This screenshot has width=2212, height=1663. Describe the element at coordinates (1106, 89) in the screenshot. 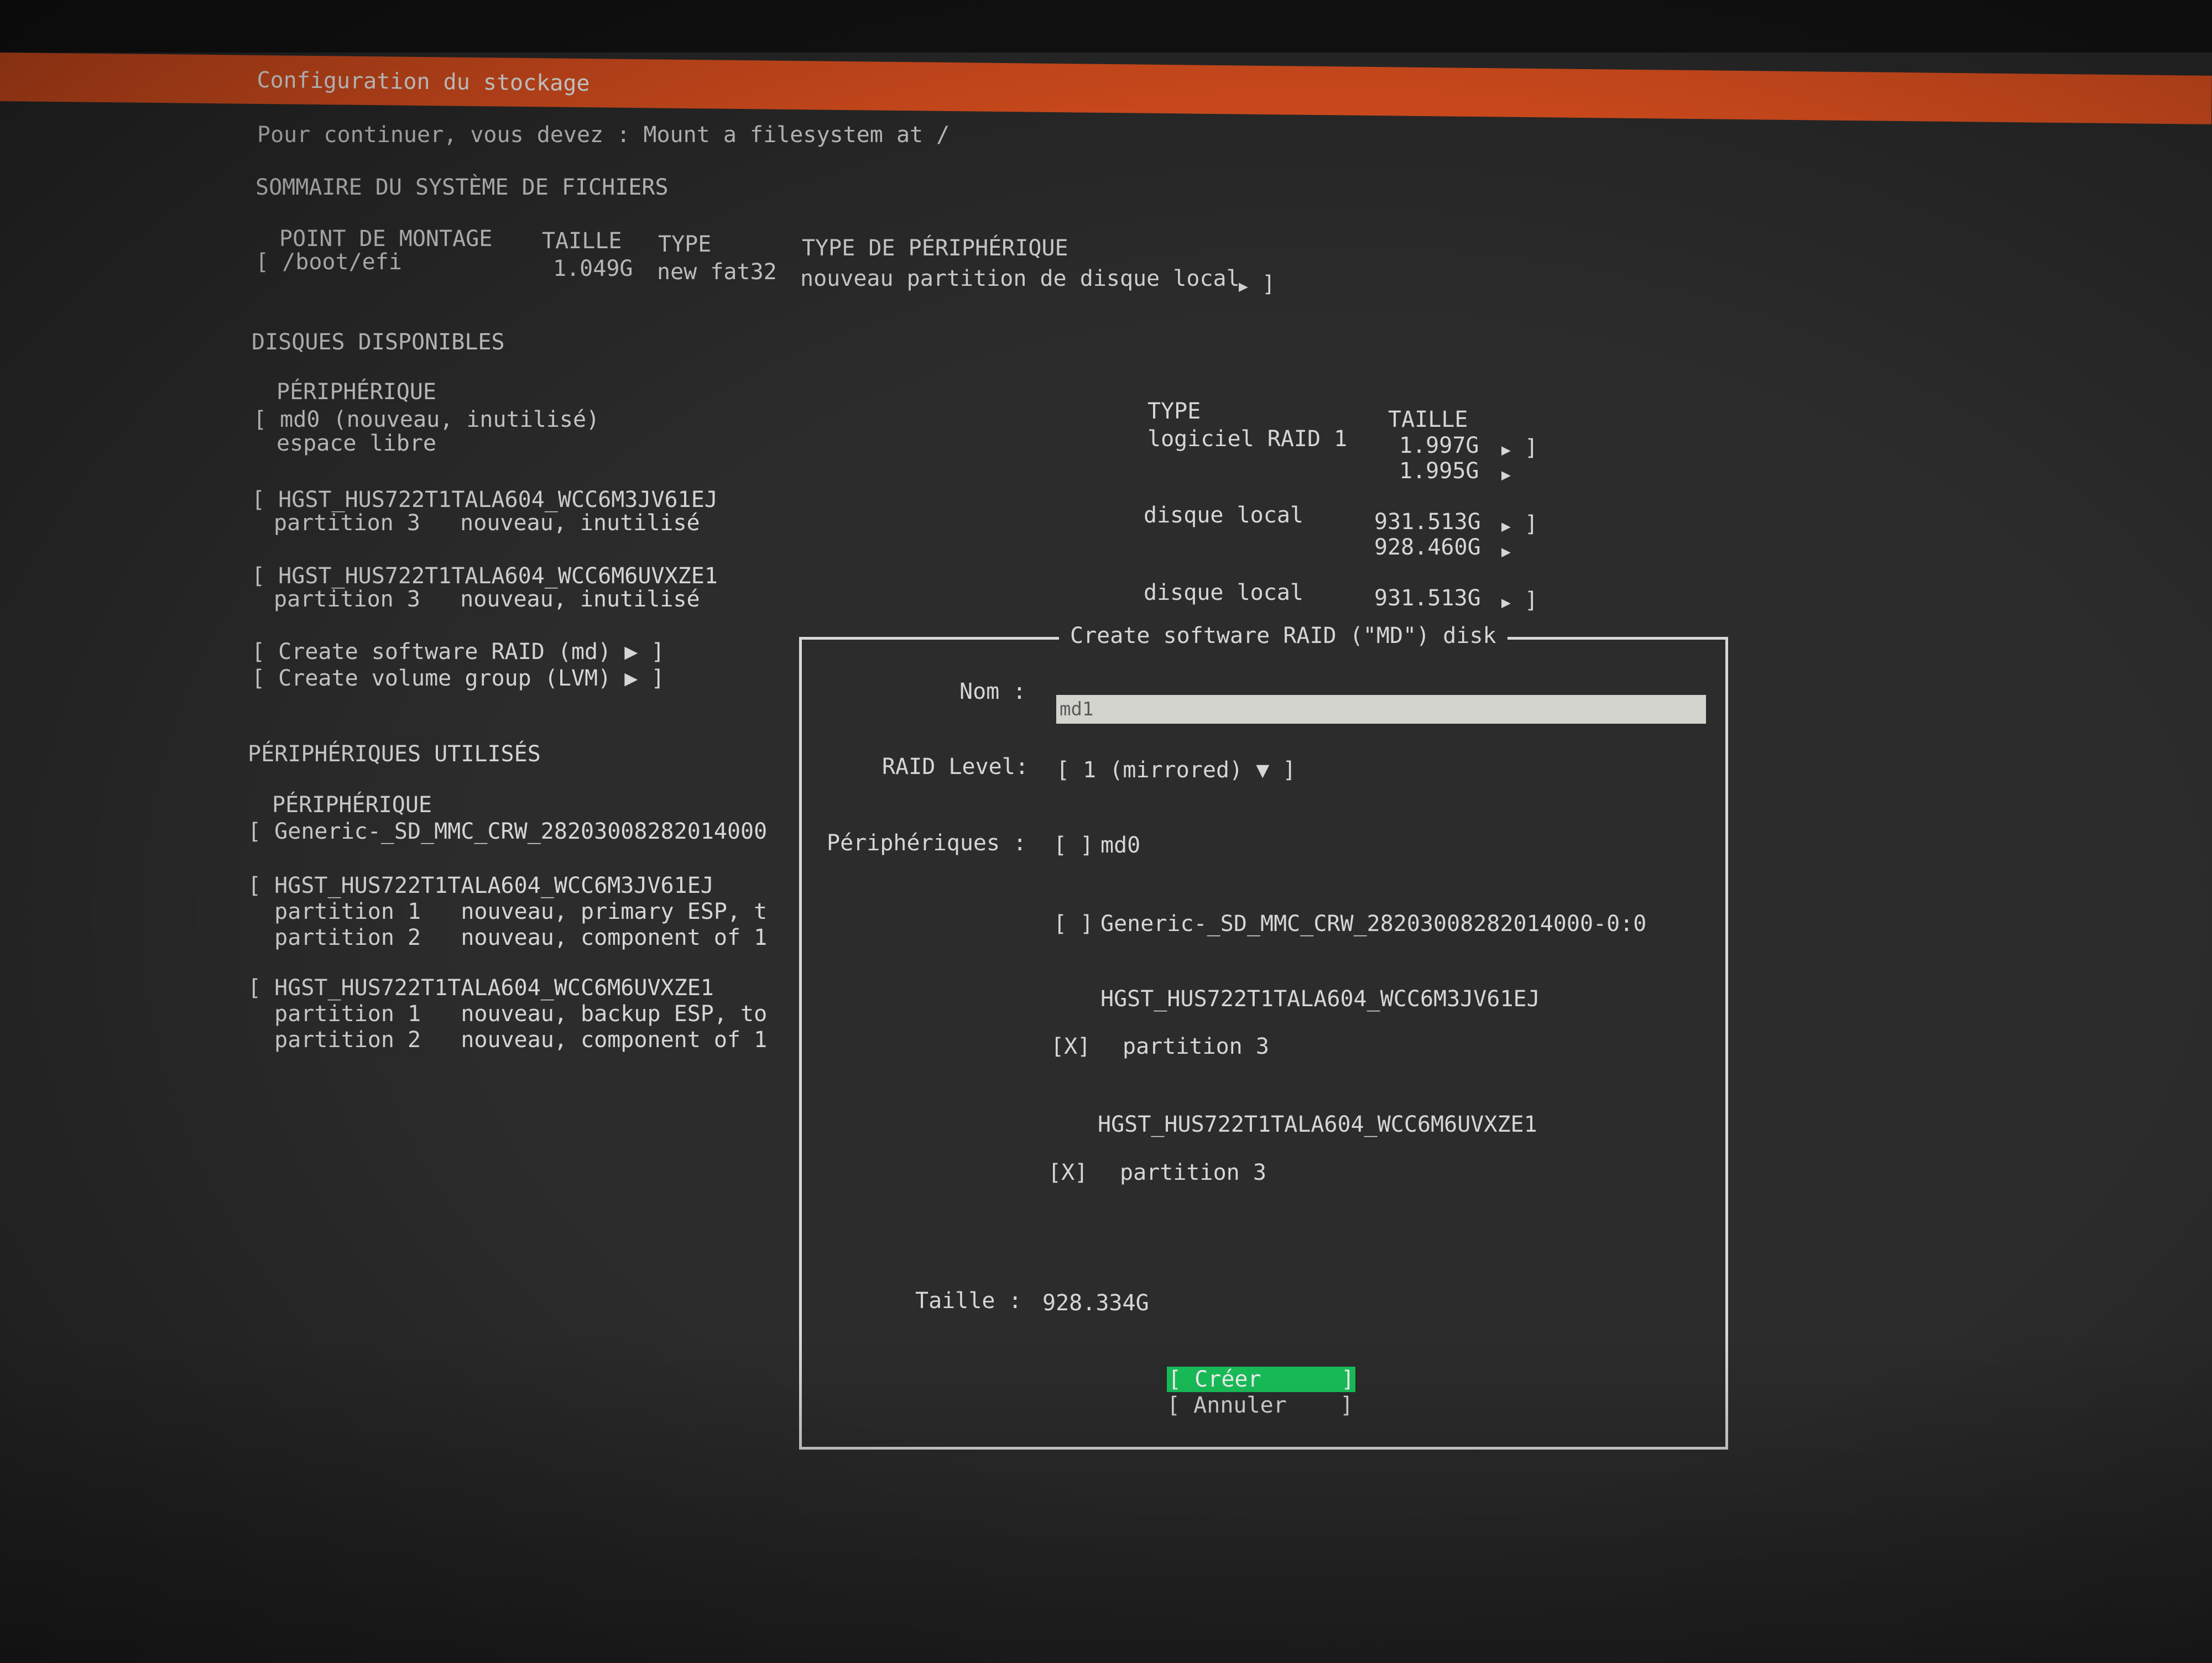

I see `header-bar: Configuration du stockage` at that location.